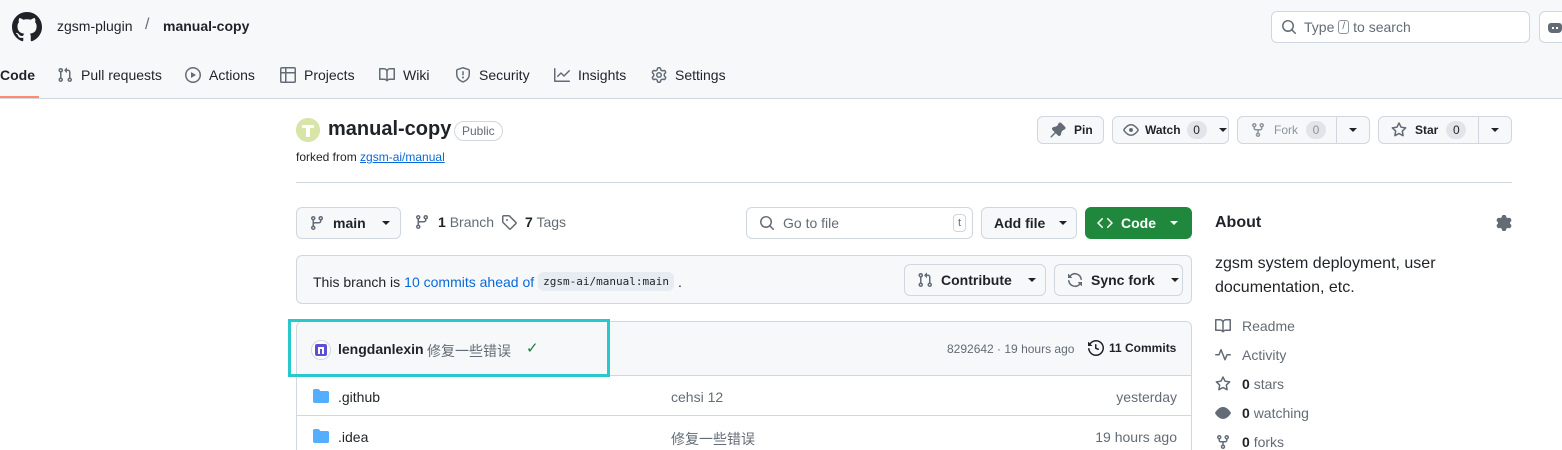 This screenshot has width=1562, height=450. Describe the element at coordinates (27, 27) in the screenshot. I see `github-logo-icon` at that location.